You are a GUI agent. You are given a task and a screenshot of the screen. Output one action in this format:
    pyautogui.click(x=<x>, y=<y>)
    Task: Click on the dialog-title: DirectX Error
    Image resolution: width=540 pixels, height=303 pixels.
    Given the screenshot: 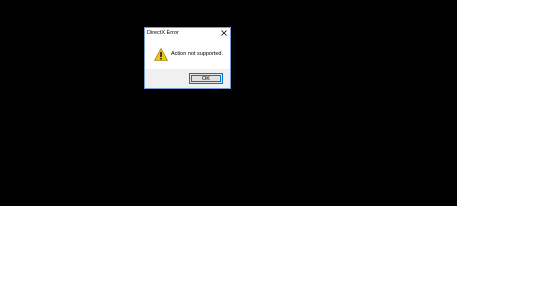 What is the action you would take?
    pyautogui.click(x=163, y=33)
    